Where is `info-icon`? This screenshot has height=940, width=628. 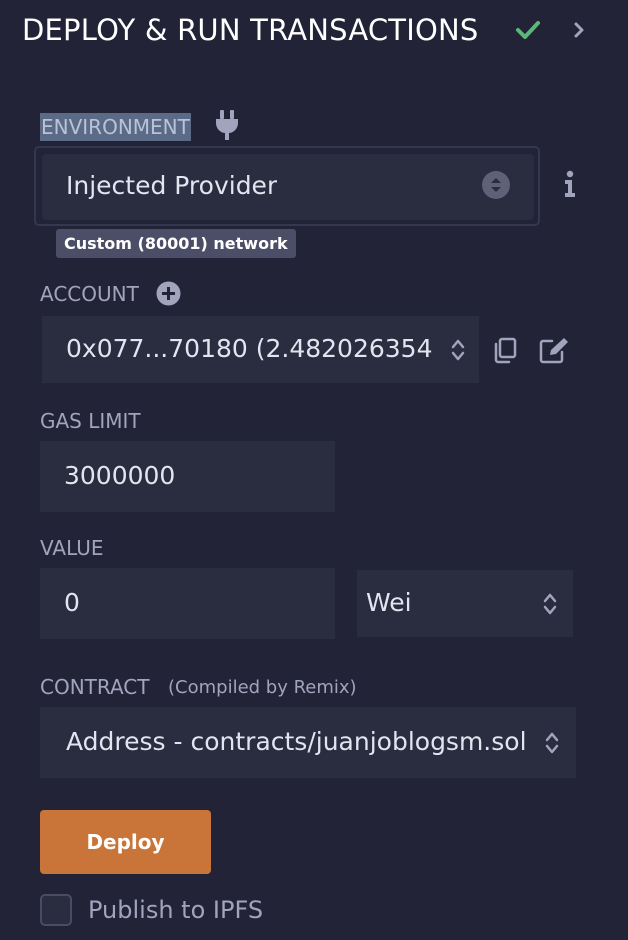
info-icon is located at coordinates (570, 184).